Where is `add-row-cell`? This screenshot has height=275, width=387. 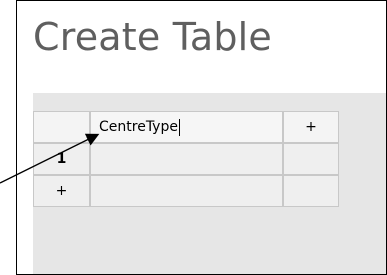 add-row-cell is located at coordinates (186, 191).